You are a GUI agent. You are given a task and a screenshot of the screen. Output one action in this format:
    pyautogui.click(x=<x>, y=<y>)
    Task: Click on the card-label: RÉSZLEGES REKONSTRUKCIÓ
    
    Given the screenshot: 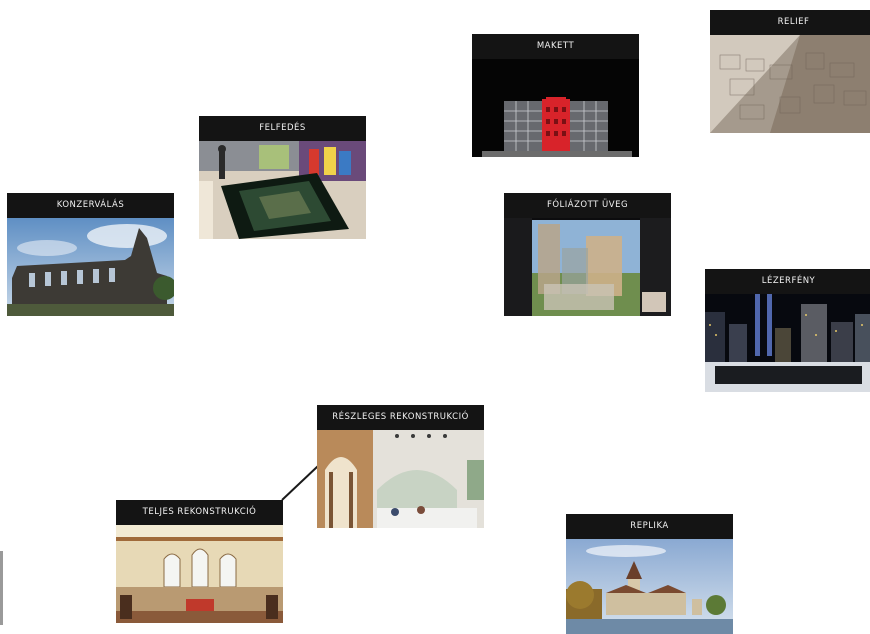 What is the action you would take?
    pyautogui.click(x=400, y=417)
    